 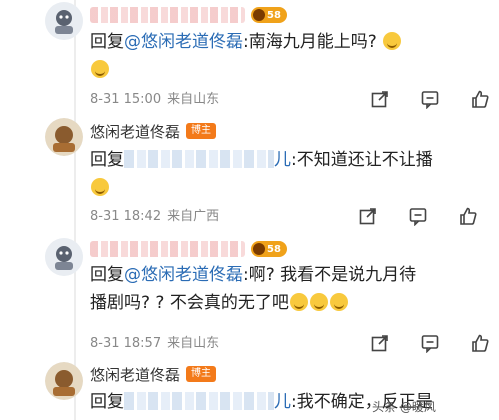 What do you see at coordinates (290, 56) in the screenshot?
I see `comment-text: 回复@悠闲老道佟磊:南海九月能上吗?` at bounding box center [290, 56].